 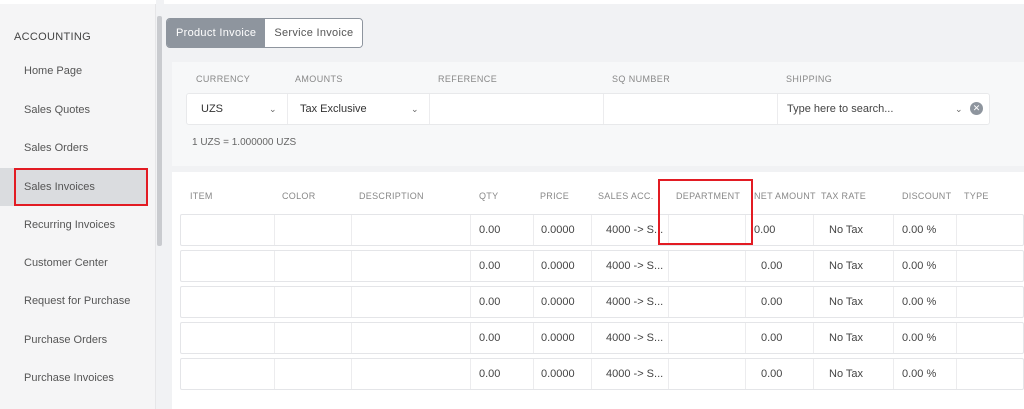 What do you see at coordinates (78, 2) in the screenshot?
I see `sidebar-top-strip` at bounding box center [78, 2].